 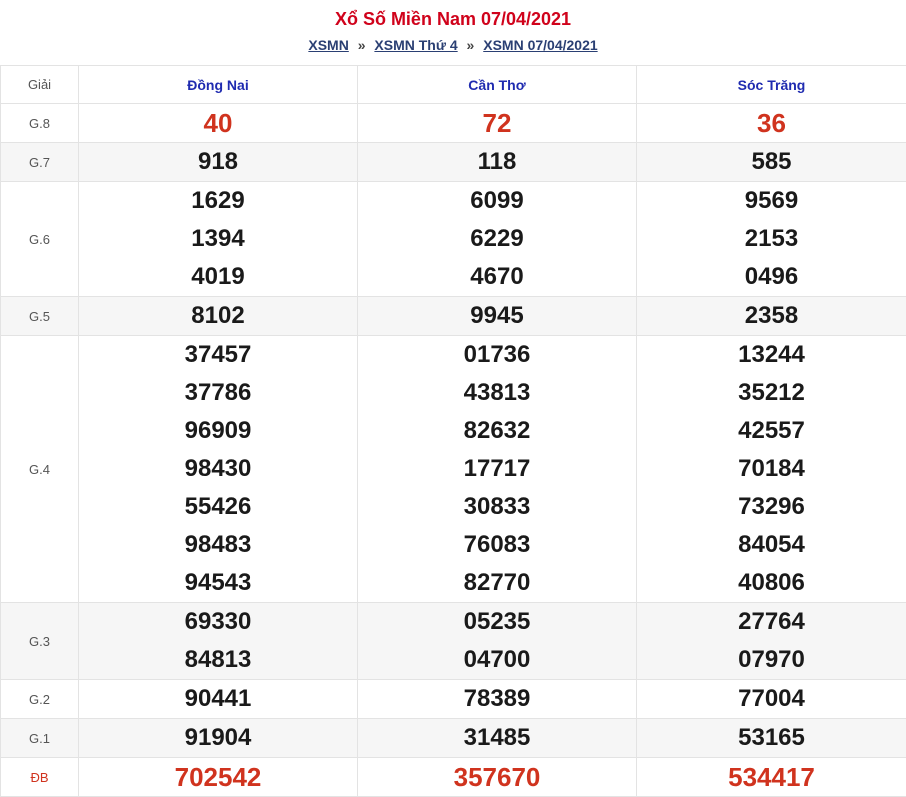 What do you see at coordinates (497, 641) in the screenshot?
I see `result-cell: 05235 04700` at bounding box center [497, 641].